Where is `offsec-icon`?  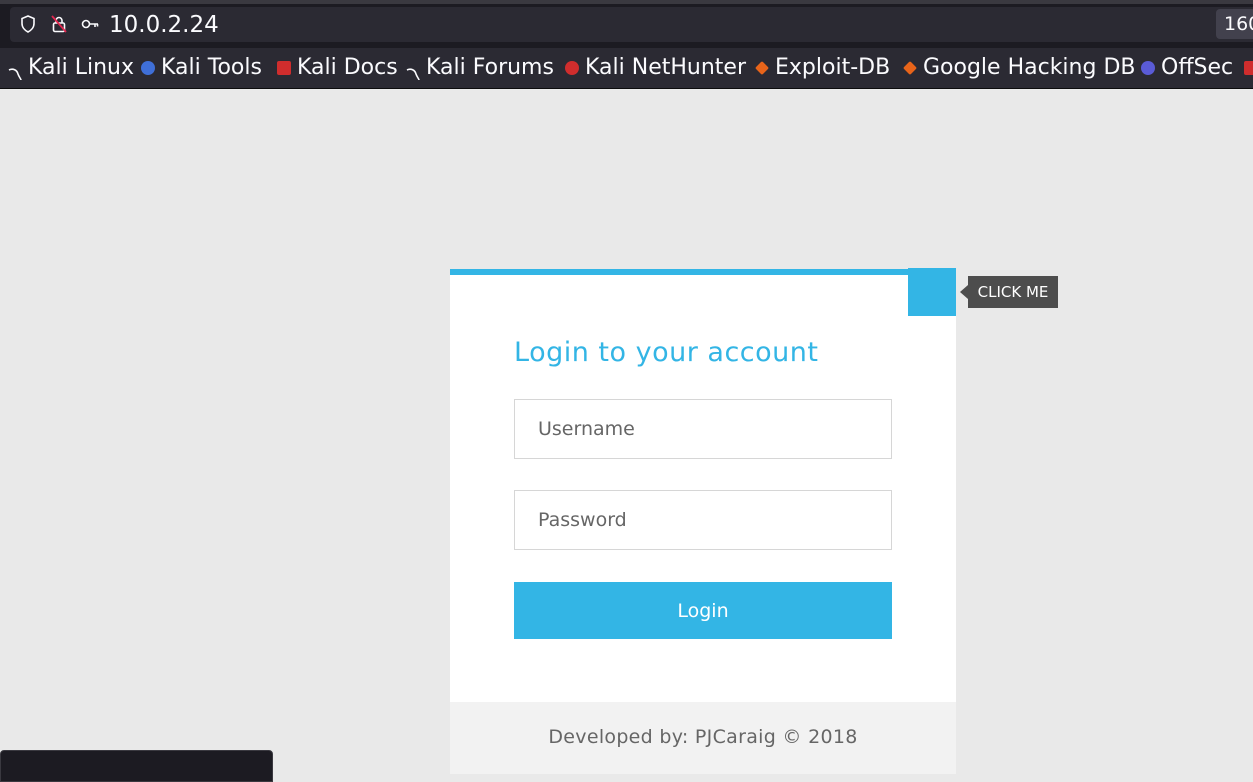 offsec-icon is located at coordinates (1148, 68).